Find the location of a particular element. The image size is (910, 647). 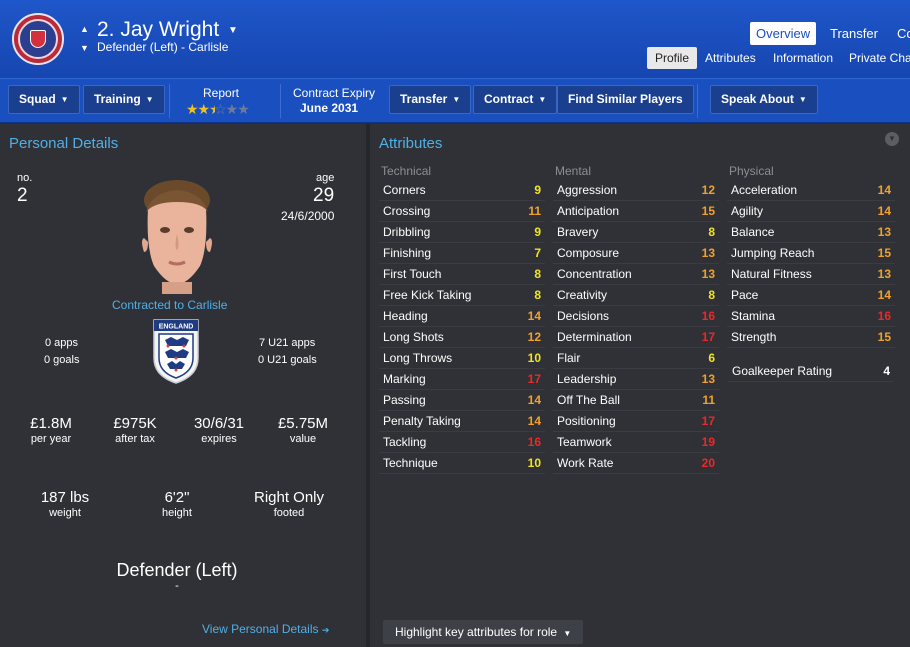

attribute-name: Aggression is located at coordinates (587, 190).